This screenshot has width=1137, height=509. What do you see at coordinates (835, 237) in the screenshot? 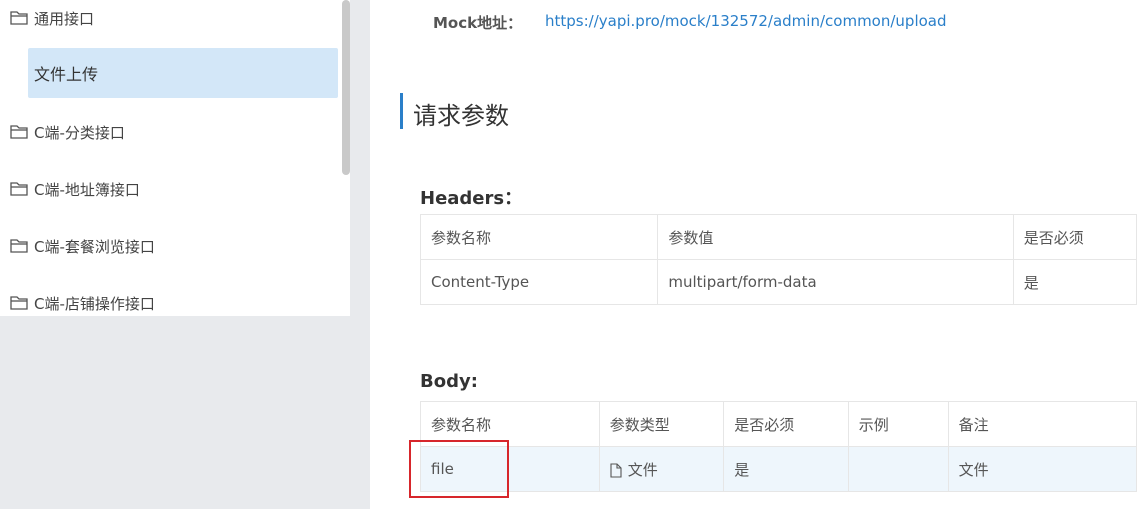
I see `table-header-cell: 参数值` at bounding box center [835, 237].